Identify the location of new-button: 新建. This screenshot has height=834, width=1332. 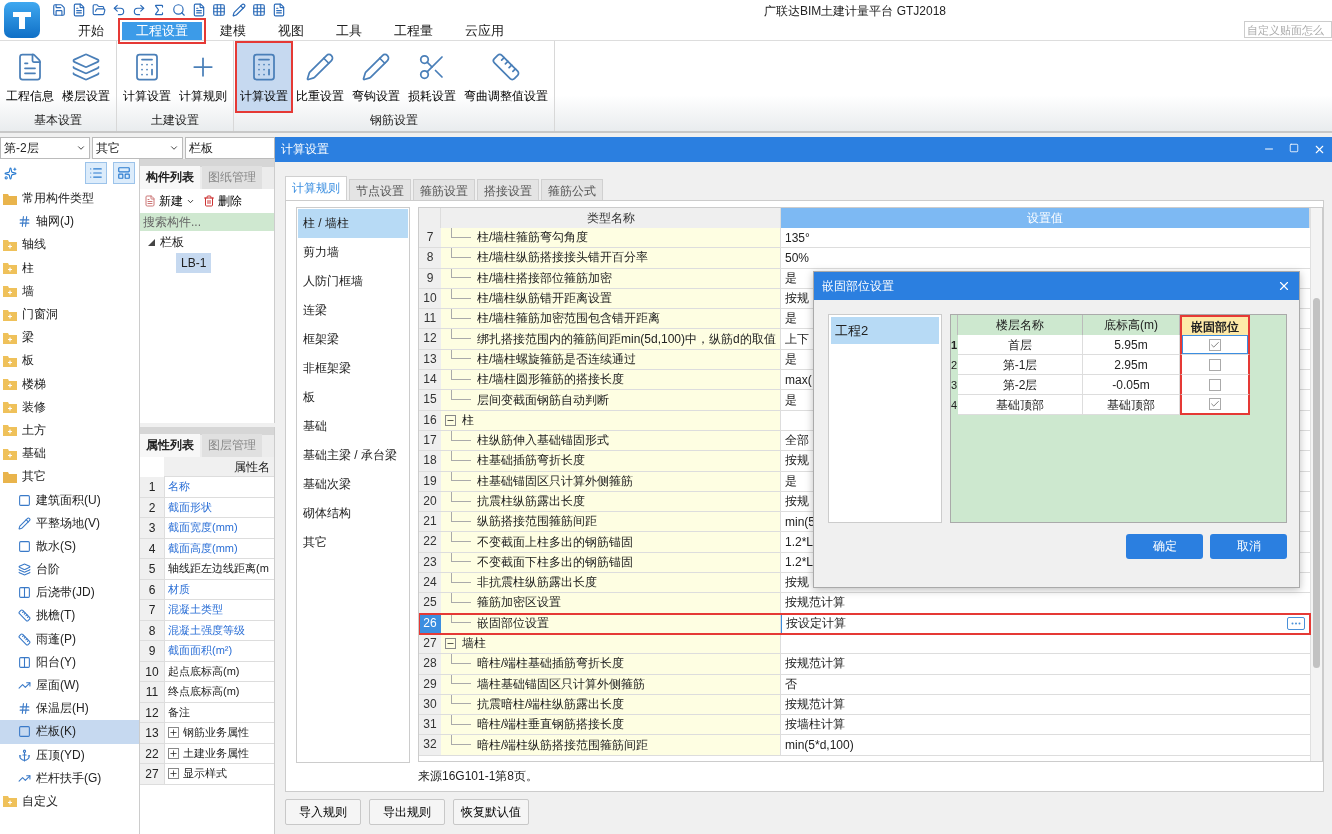
(169, 201).